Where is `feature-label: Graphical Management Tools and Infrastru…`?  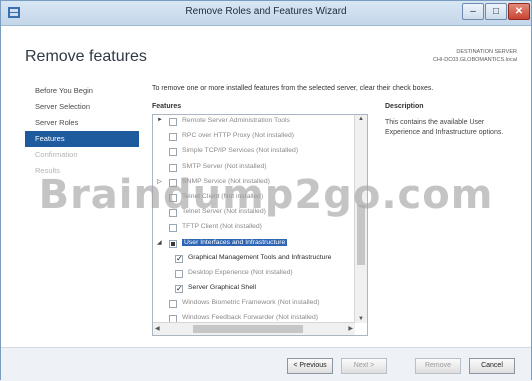 feature-label: Graphical Management Tools and Infrastru… is located at coordinates (260, 257).